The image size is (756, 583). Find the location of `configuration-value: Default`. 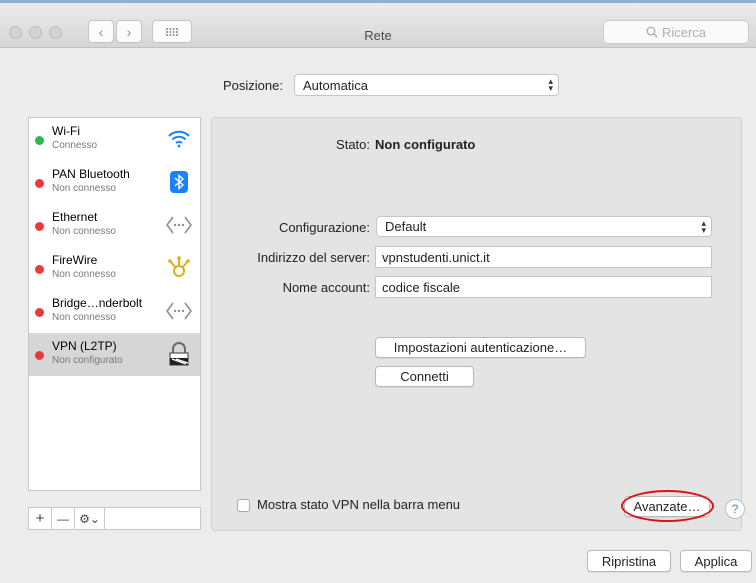

configuration-value: Default is located at coordinates (406, 226).